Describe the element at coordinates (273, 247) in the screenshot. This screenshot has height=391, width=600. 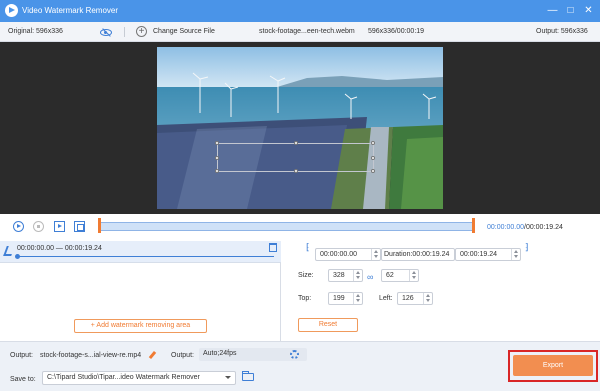
I see `trash-icon` at that location.